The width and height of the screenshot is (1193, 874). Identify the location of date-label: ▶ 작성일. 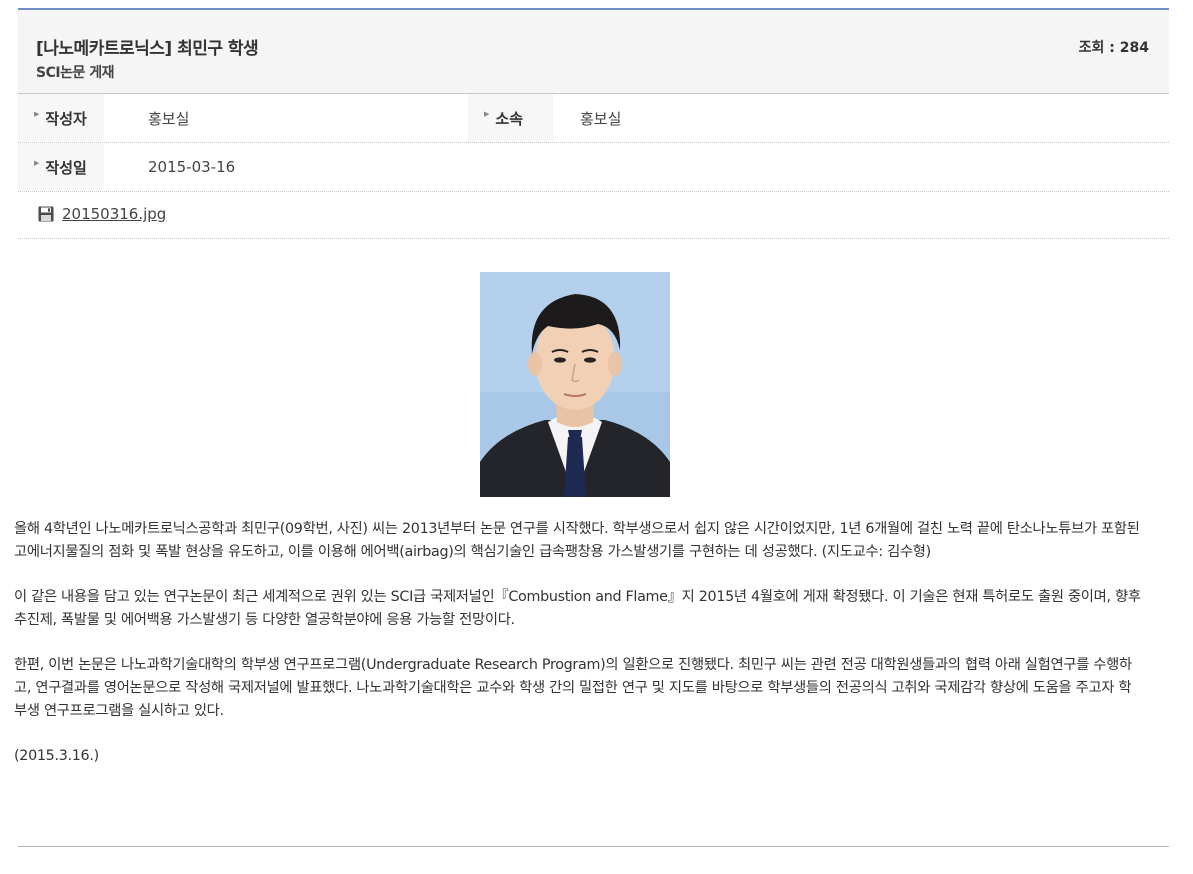
(61, 167).